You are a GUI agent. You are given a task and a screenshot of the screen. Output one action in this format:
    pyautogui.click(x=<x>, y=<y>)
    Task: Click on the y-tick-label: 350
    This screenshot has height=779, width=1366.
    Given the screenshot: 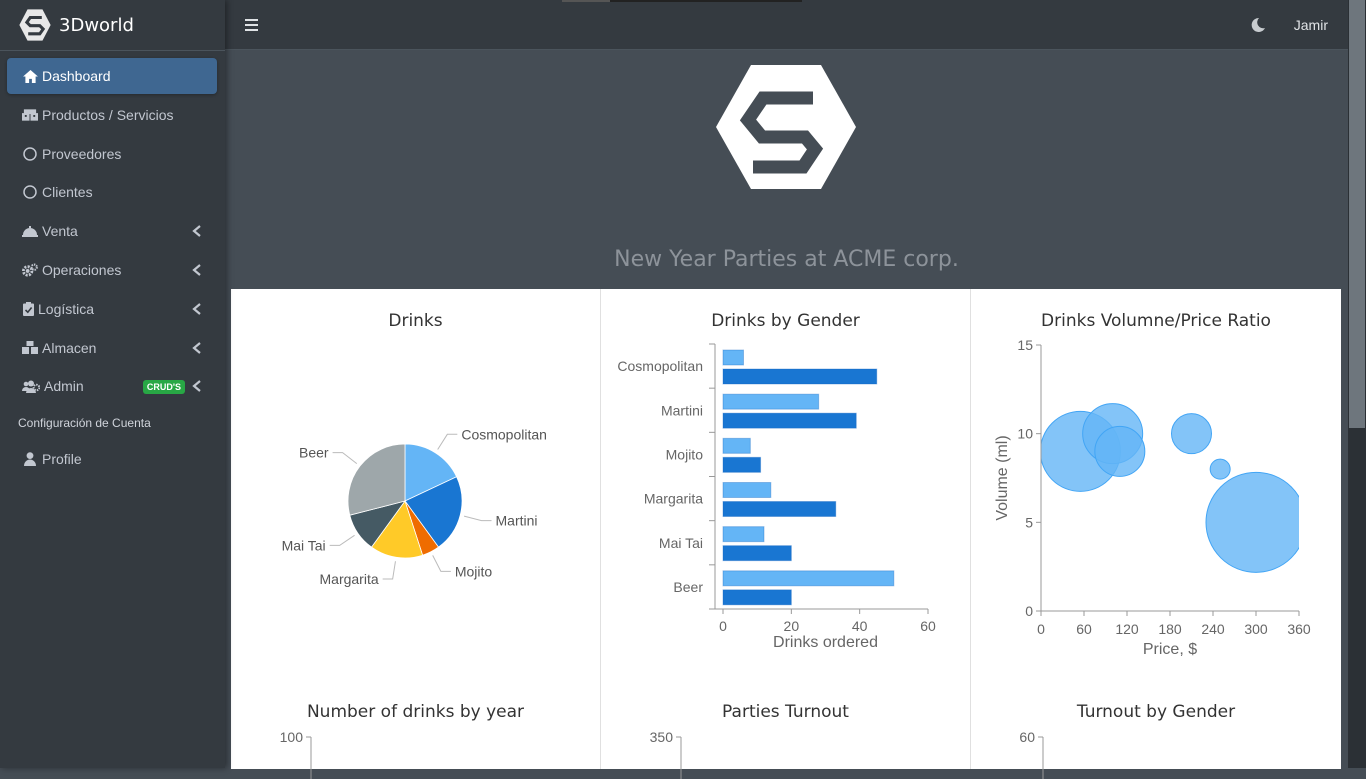 What is the action you would take?
    pyautogui.click(x=662, y=737)
    